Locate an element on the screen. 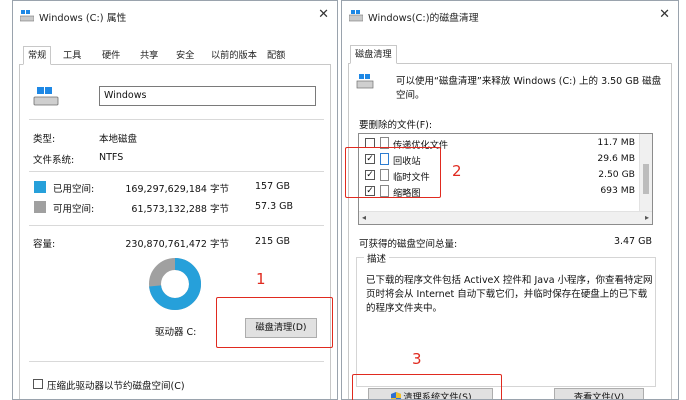 The height and width of the screenshot is (400, 686). disk-cleanup-icon is located at coordinates (356, 16).